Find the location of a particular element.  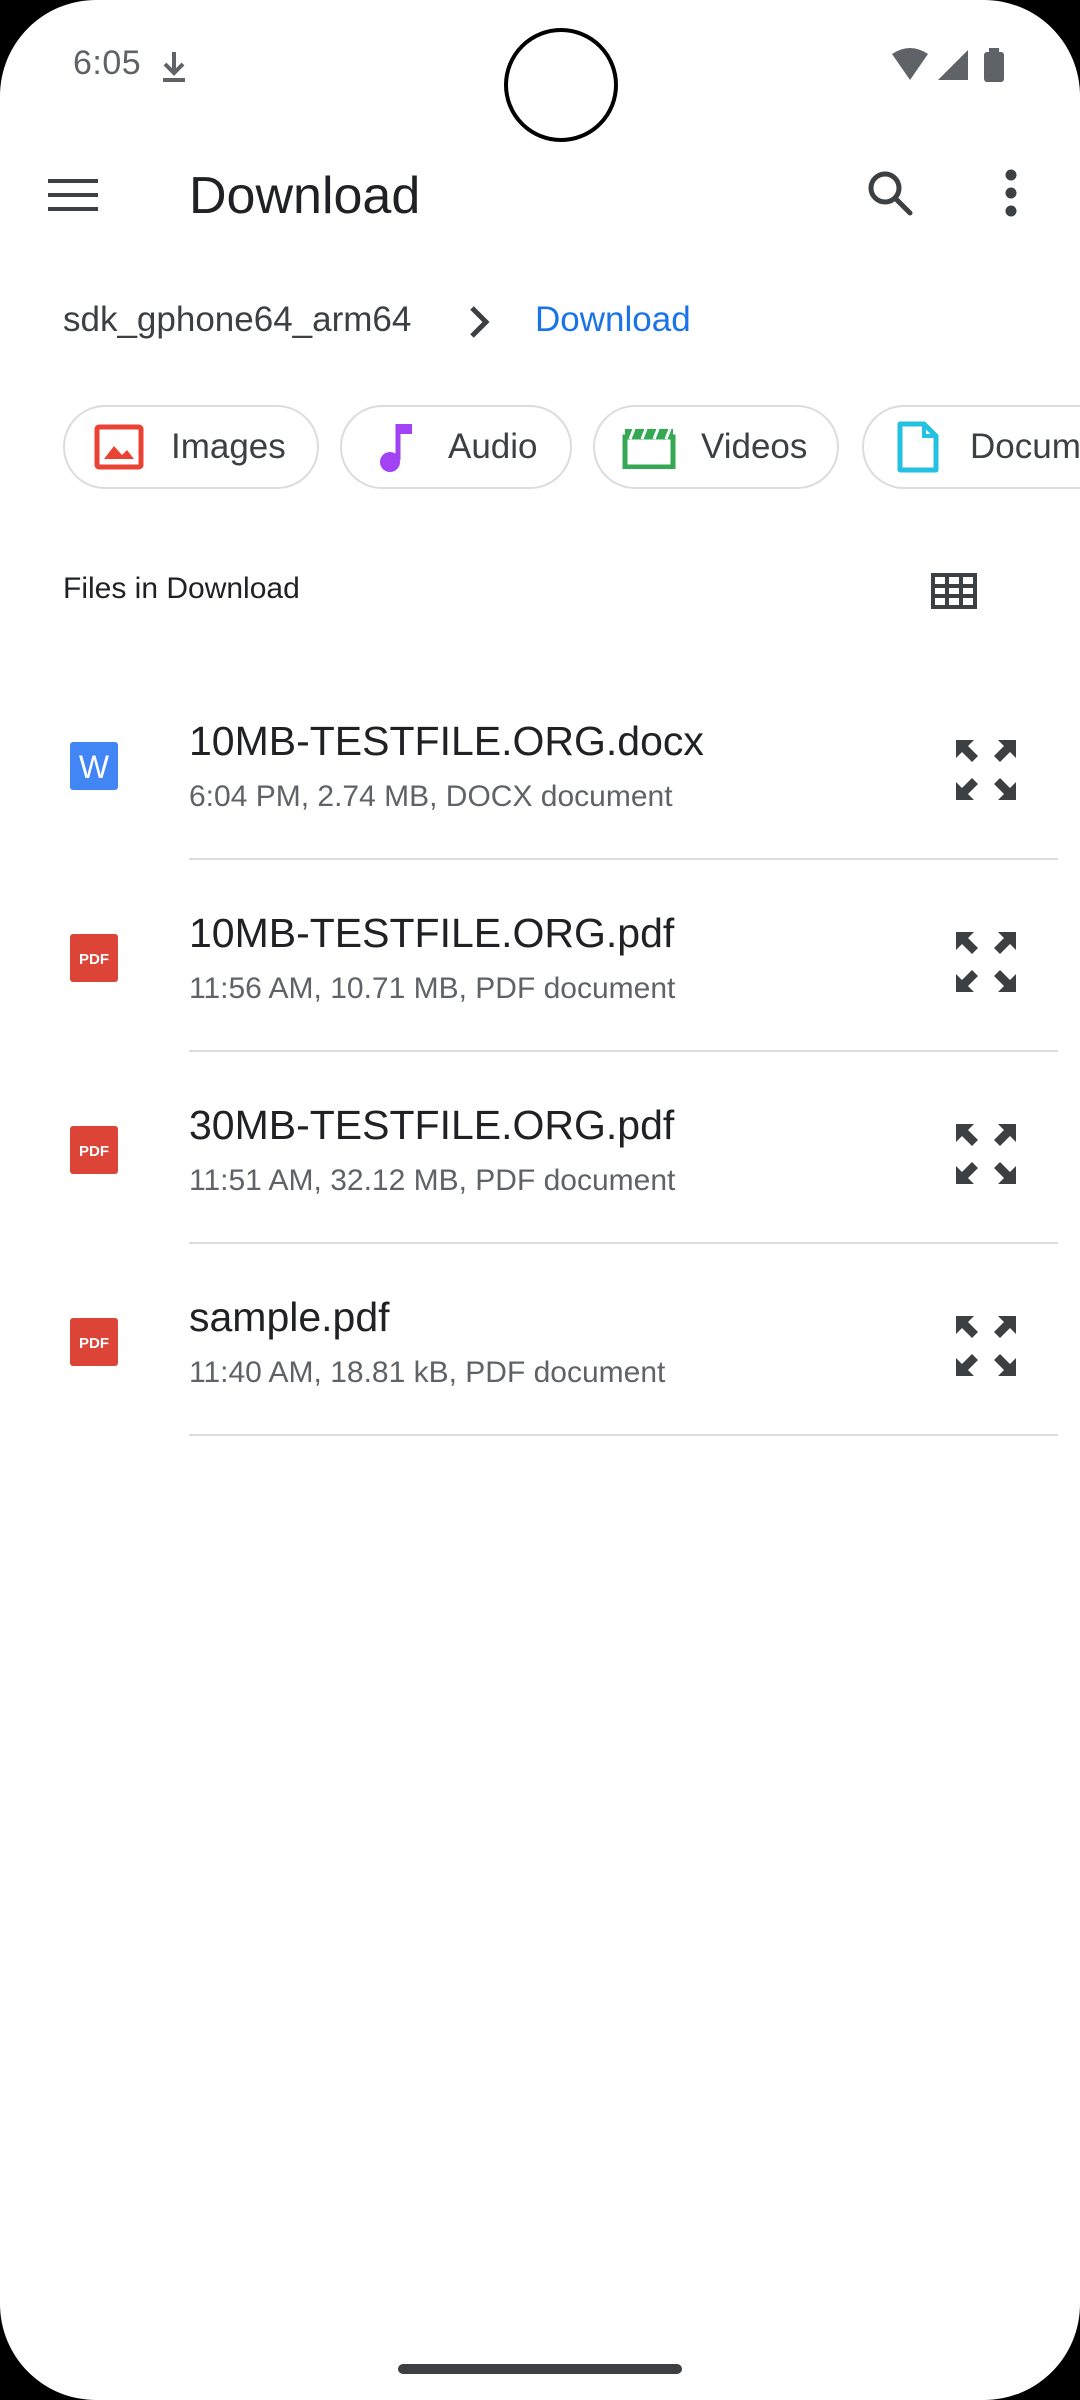

more-options-button is located at coordinates (1011, 193).